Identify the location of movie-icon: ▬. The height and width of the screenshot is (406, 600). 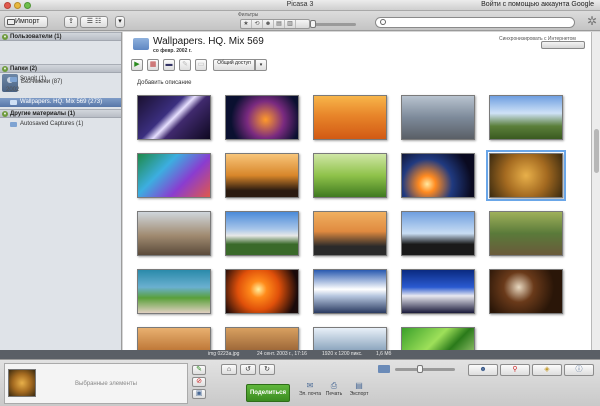
(169, 64).